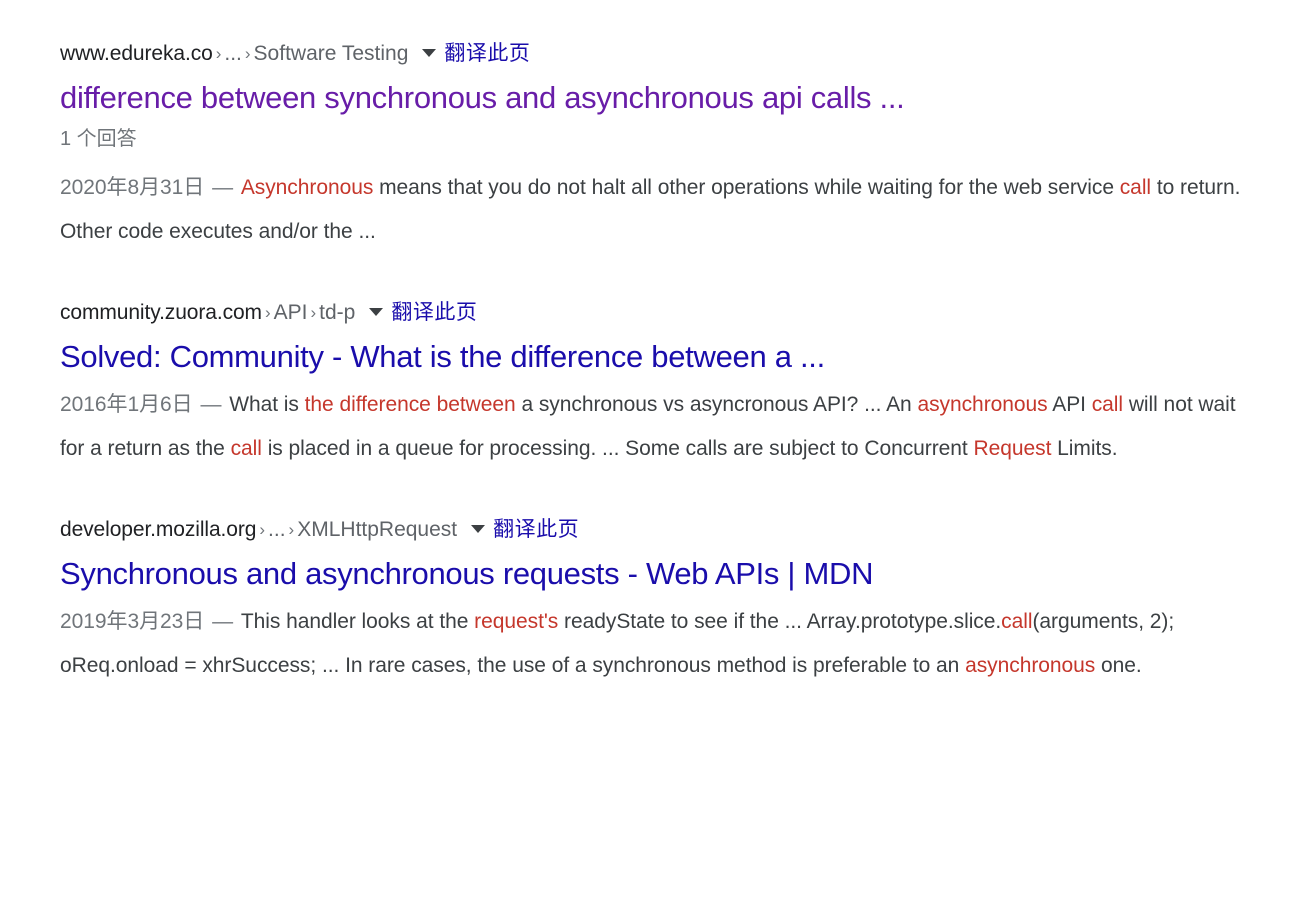 Image resolution: width=1298 pixels, height=902 pixels. Describe the element at coordinates (267, 404) in the screenshot. I see `snippet-text: What is` at that location.